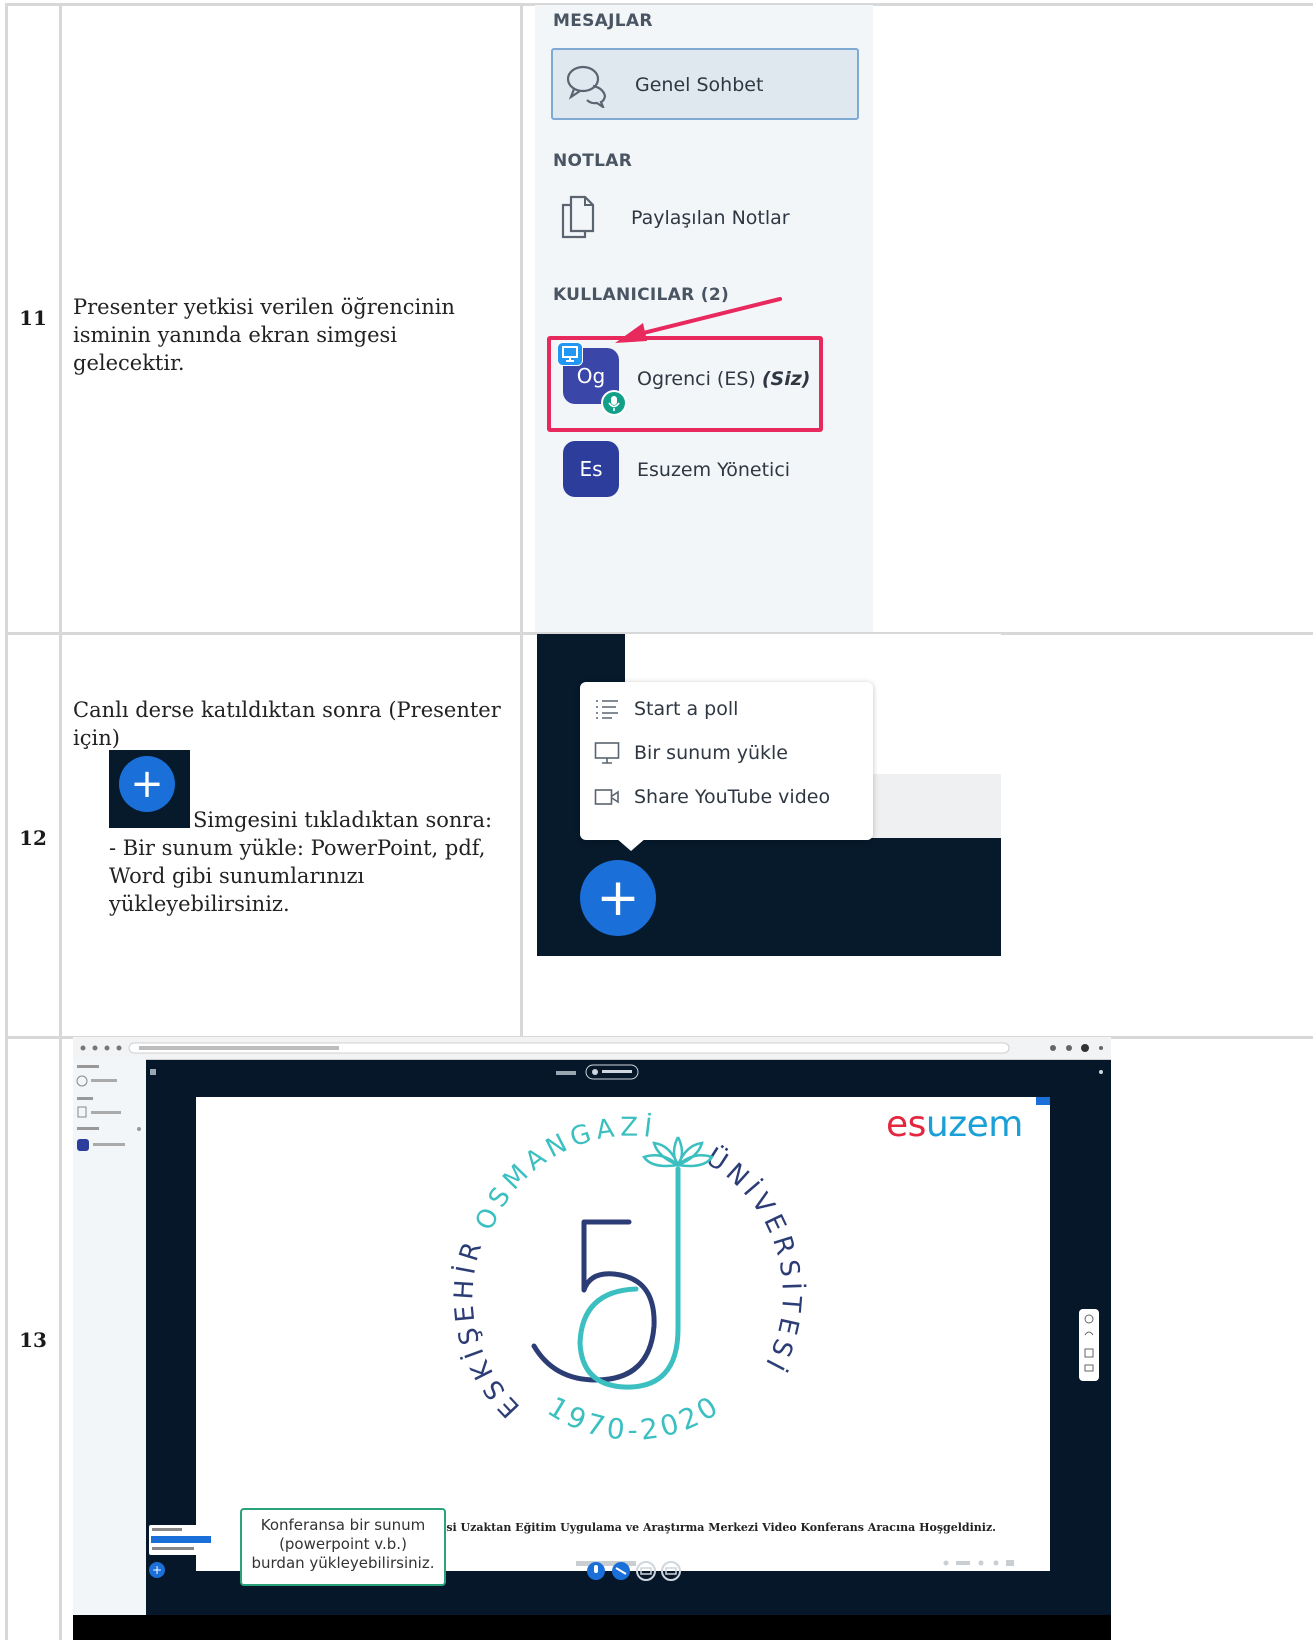 The image size is (1313, 1640). I want to click on seal-text-eskisehir: ESKİŞEHİR, so click(487, 1328).